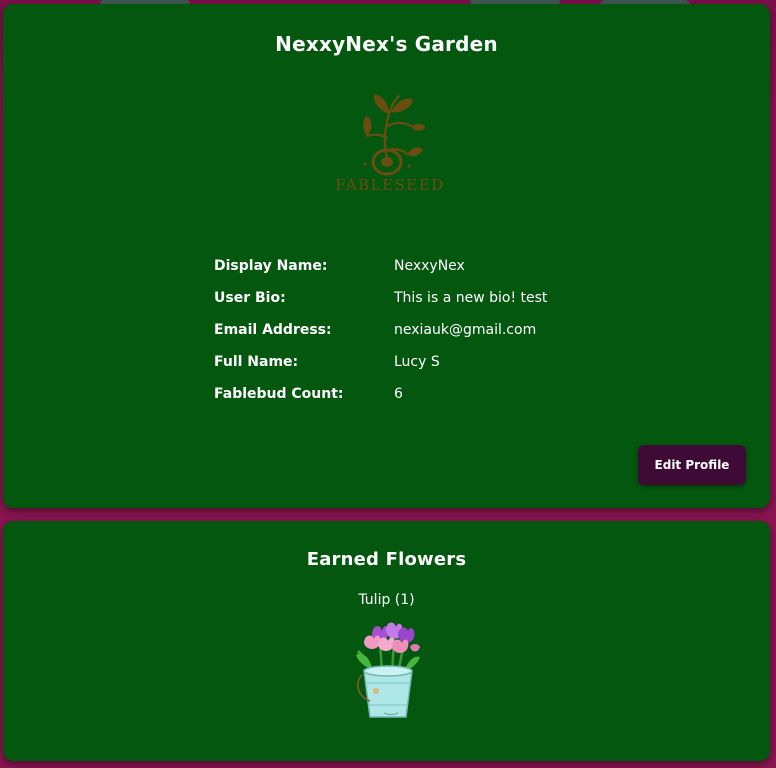  What do you see at coordinates (256, 362) in the screenshot?
I see `info-label: Full Name:` at bounding box center [256, 362].